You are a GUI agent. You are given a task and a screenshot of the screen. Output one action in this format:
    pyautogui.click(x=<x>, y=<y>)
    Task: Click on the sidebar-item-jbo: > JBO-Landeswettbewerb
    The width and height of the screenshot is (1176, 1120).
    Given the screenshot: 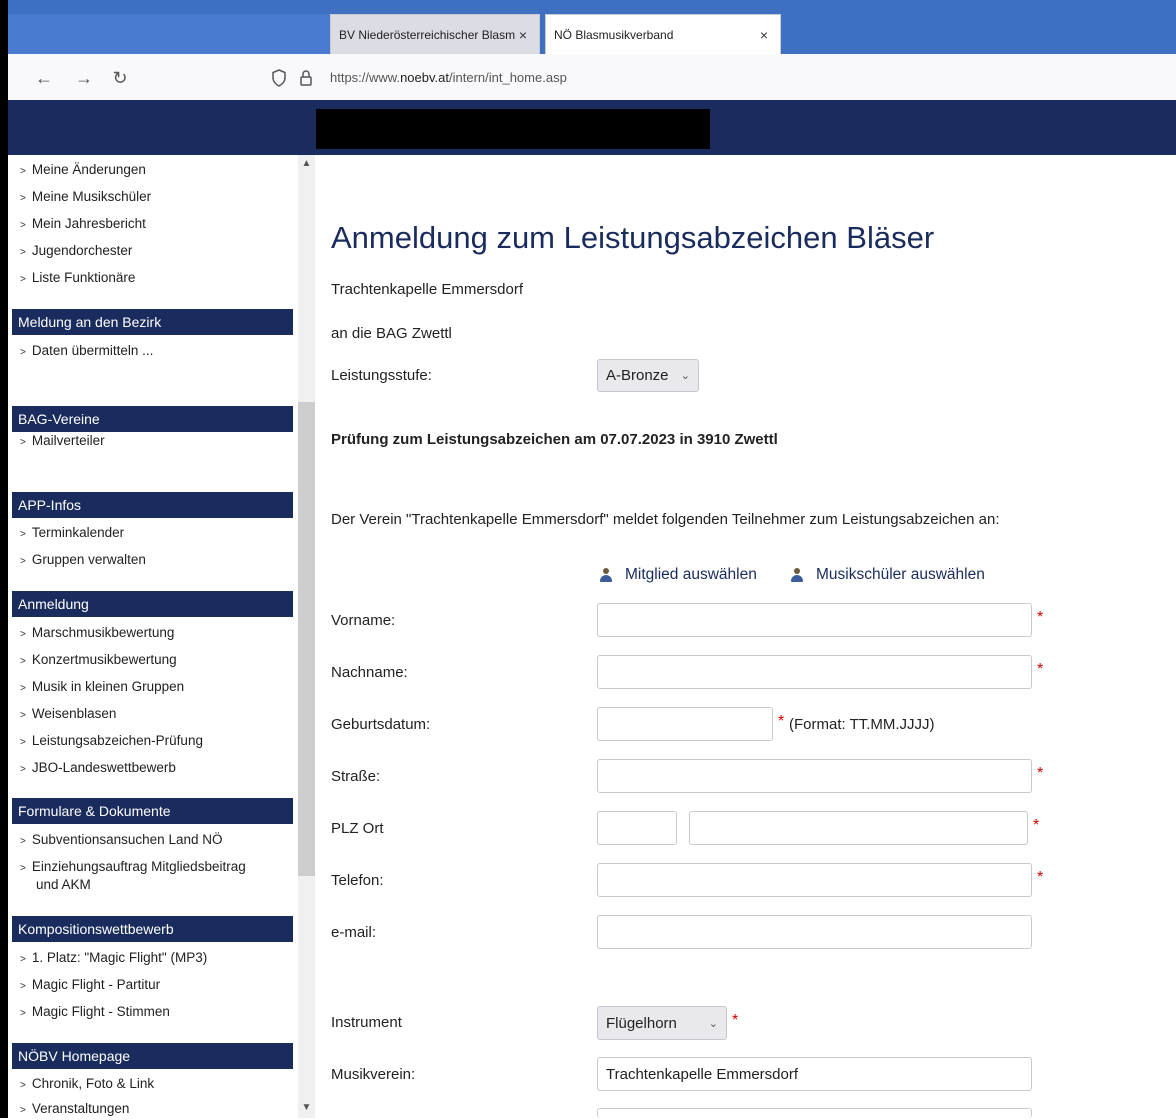 What is the action you would take?
    pyautogui.click(x=98, y=769)
    